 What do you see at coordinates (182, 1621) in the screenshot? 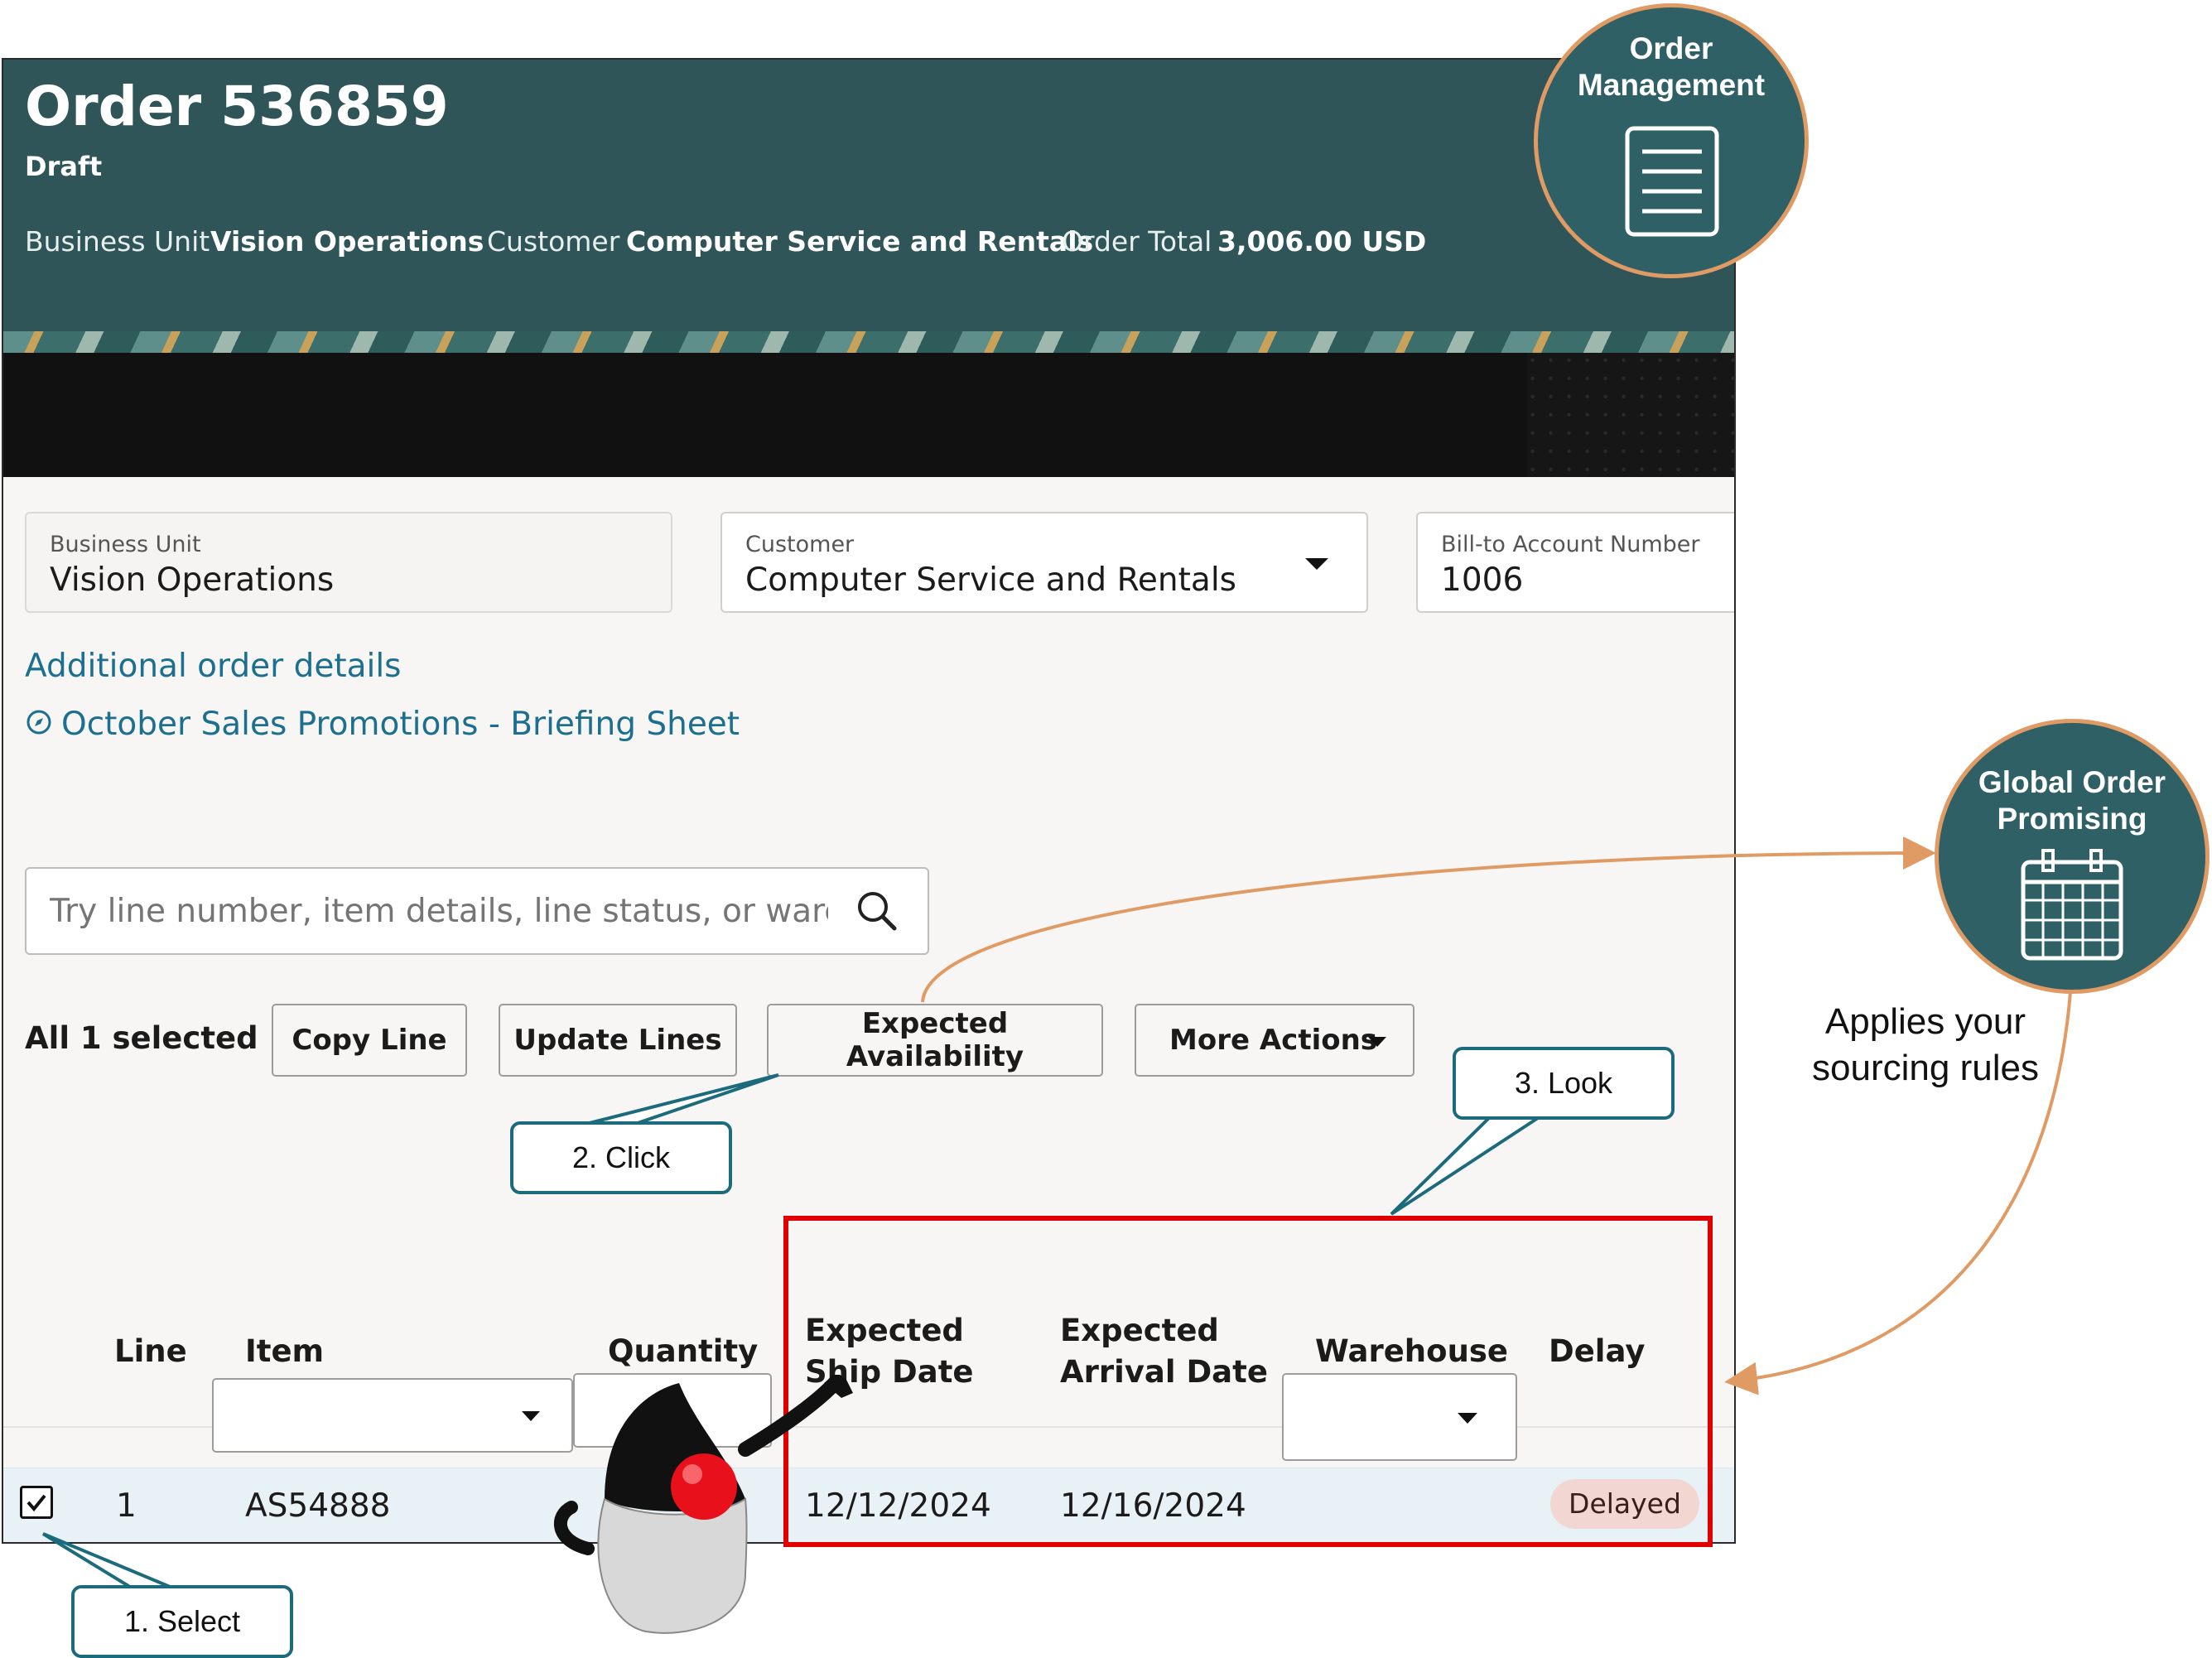
I see `callout-step-1: 1. Select` at bounding box center [182, 1621].